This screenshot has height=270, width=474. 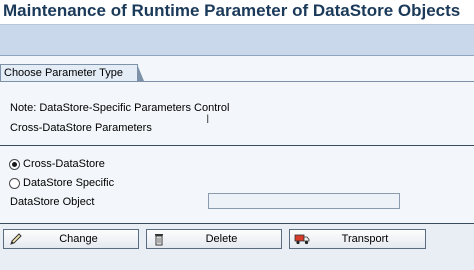 What do you see at coordinates (16, 239) in the screenshot?
I see `pencil-icon` at bounding box center [16, 239].